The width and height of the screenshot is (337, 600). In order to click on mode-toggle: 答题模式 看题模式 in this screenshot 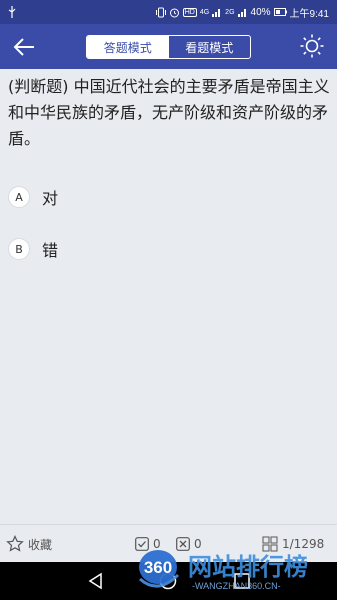, I will do `click(168, 47)`.